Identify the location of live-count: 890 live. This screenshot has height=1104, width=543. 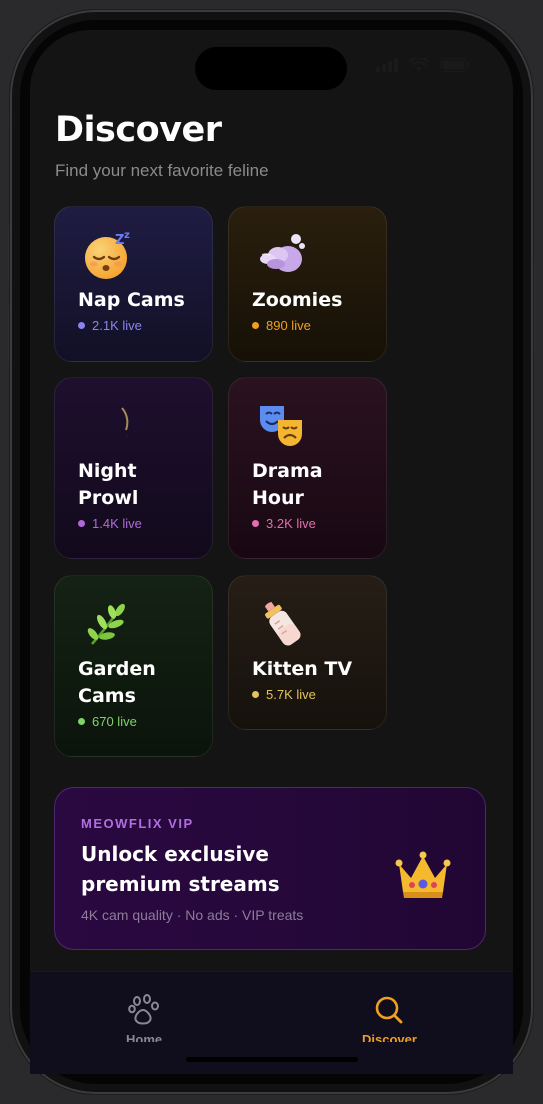
(319, 325).